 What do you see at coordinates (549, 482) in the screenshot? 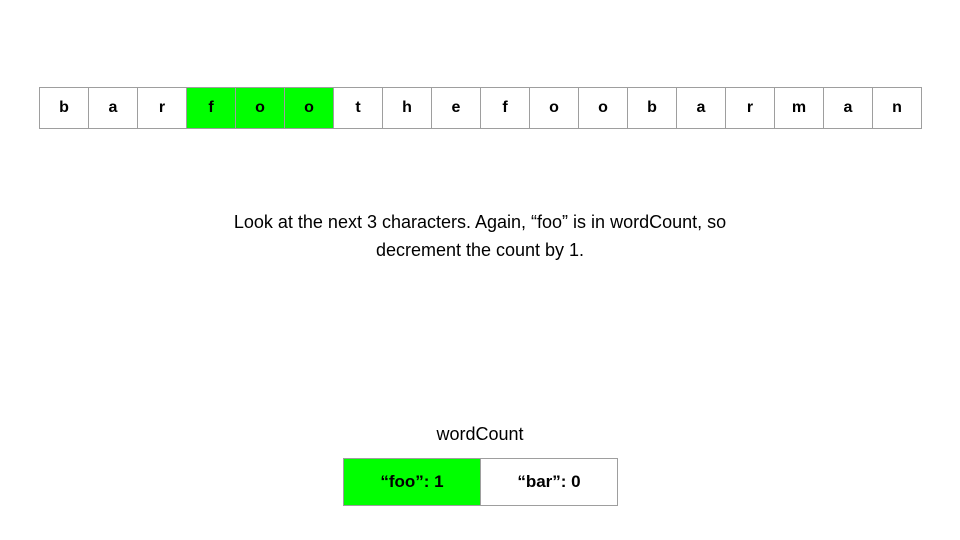
I see `word-count-entry: “bar”: 0` at bounding box center [549, 482].